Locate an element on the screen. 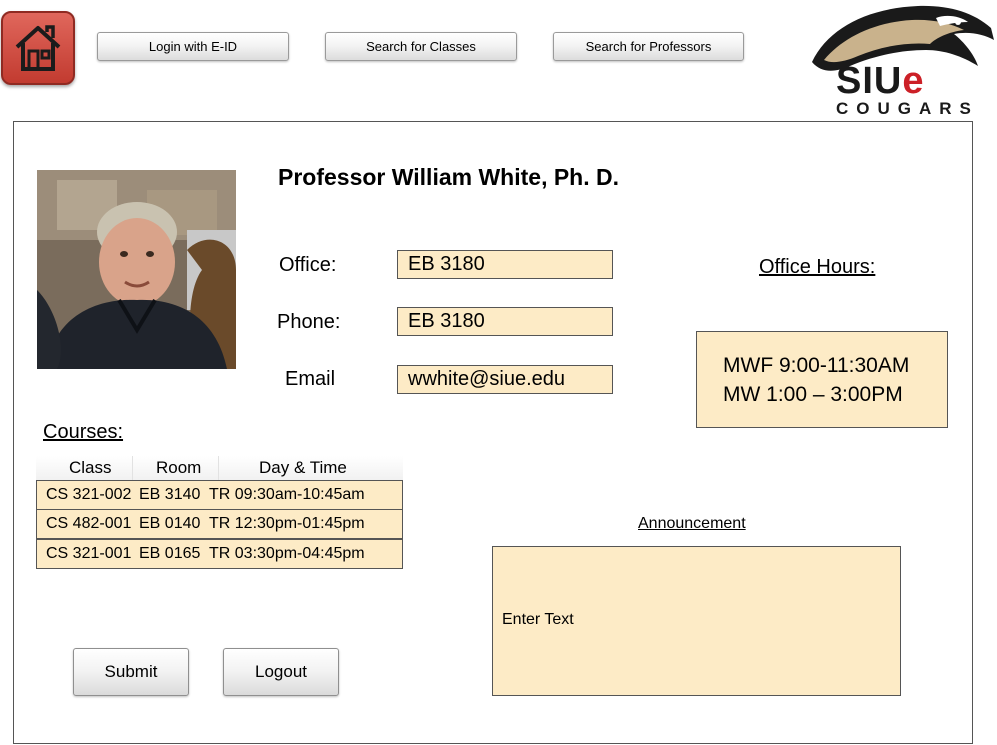  office-hours-box: MWF 9:00-11:30AM MW 1:00 – 3:00PM is located at coordinates (822, 379).